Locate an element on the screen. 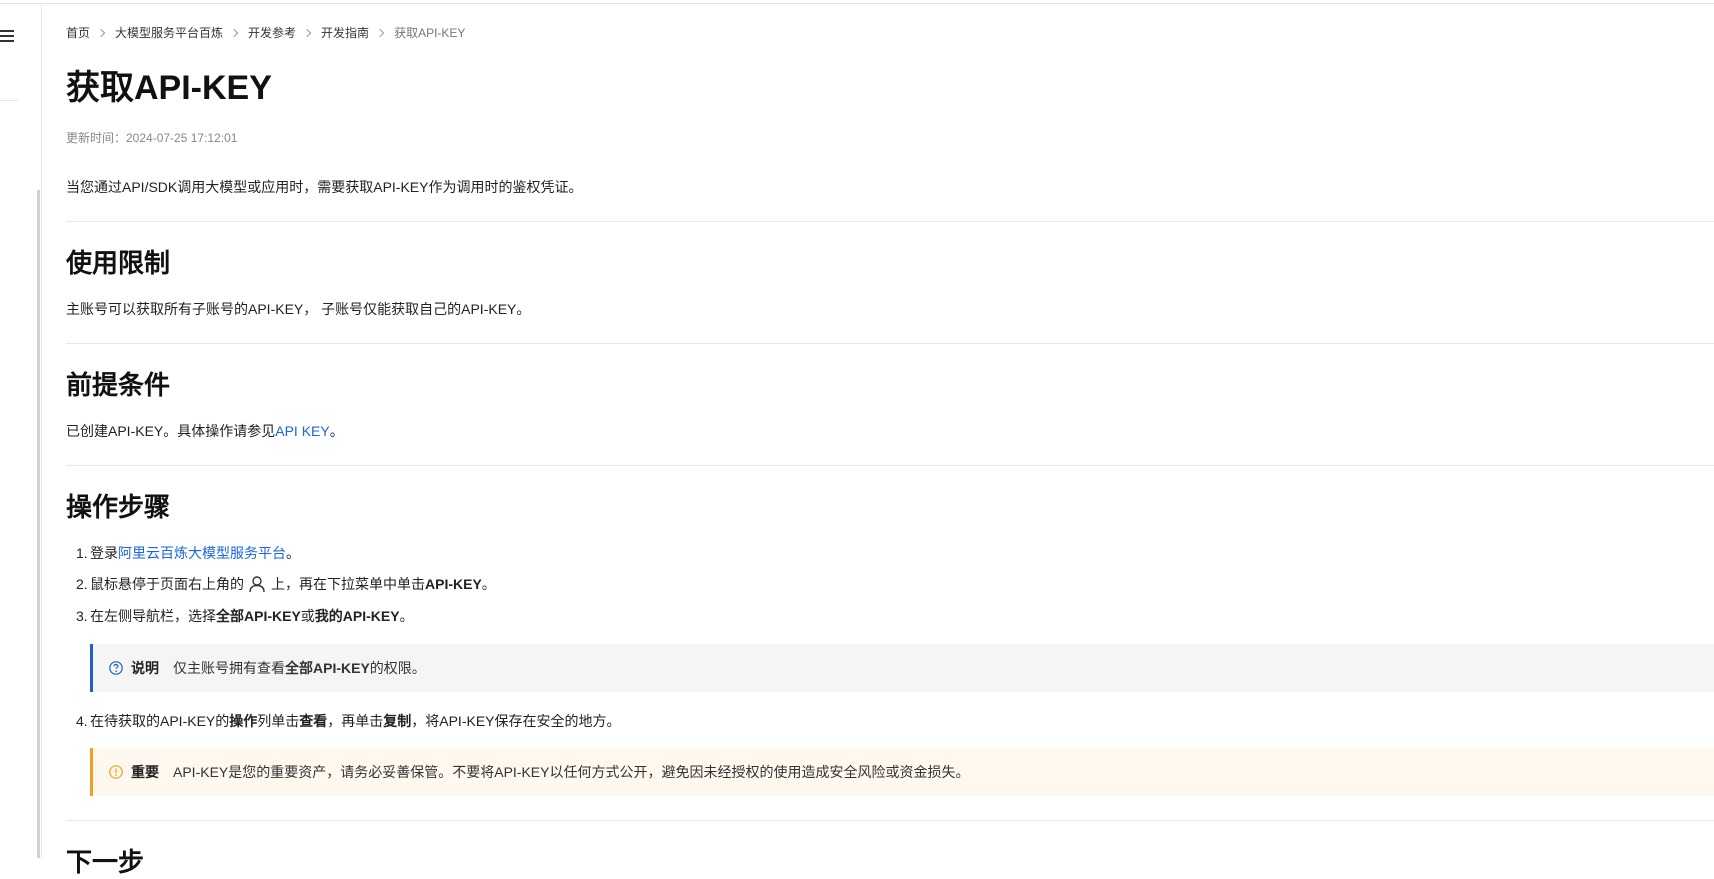 This screenshot has height=879, width=1714. update-time: 更新时间：2024-07-25 17:12:01 is located at coordinates (152, 138).